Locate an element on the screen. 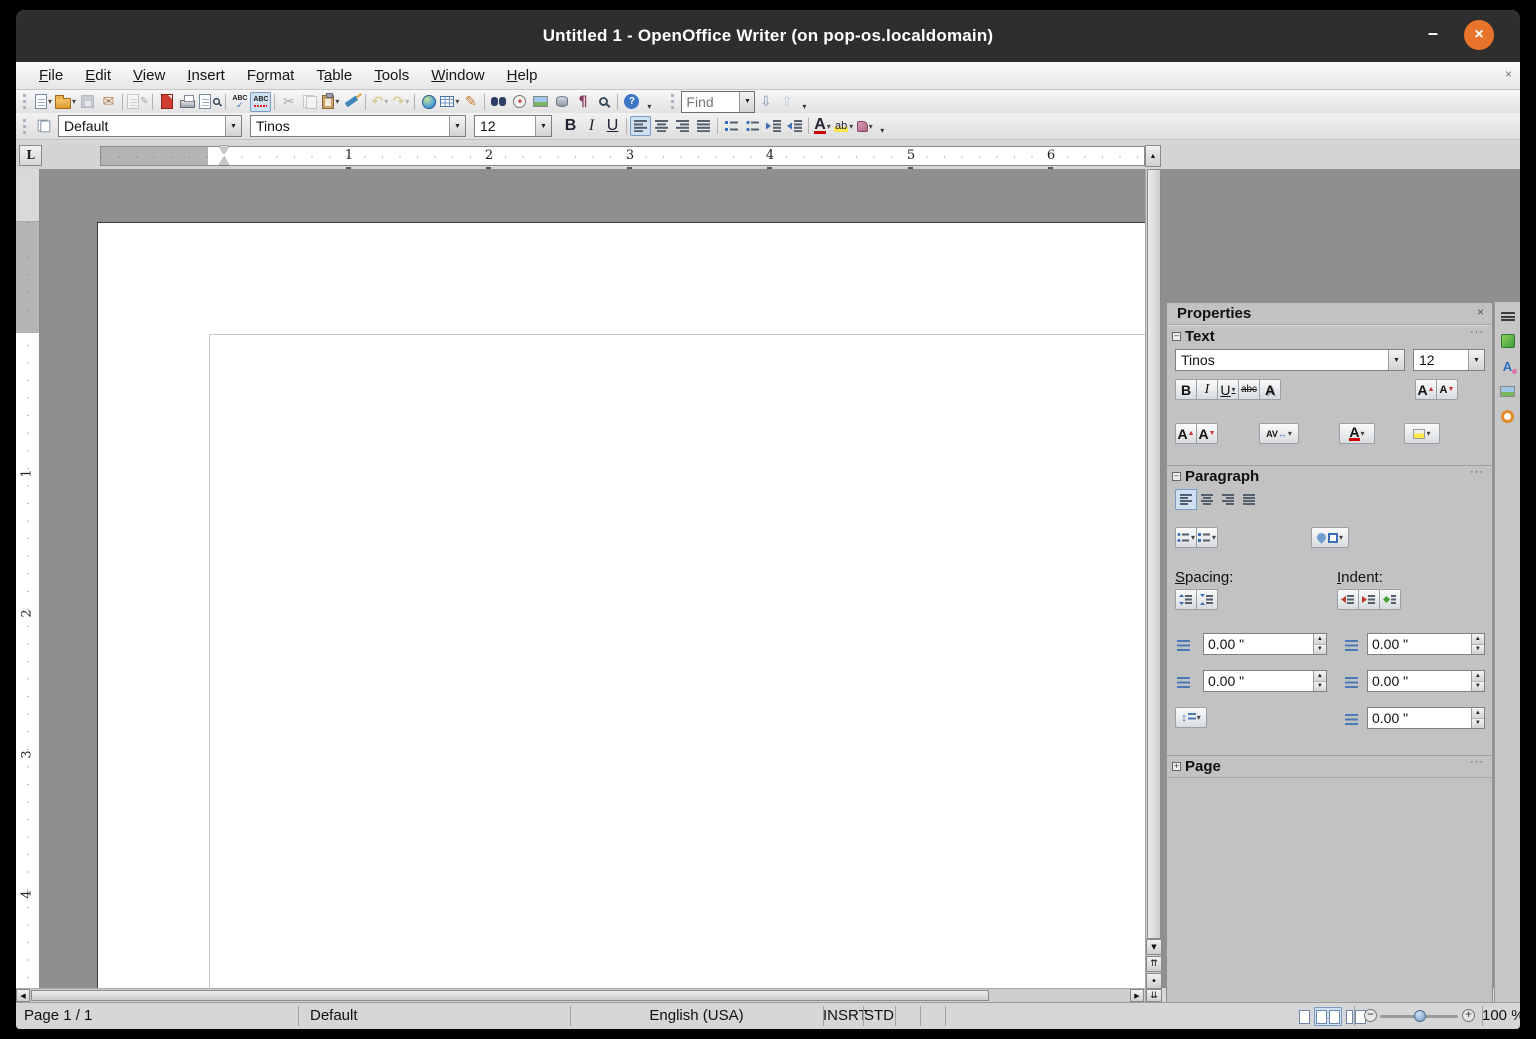  after-indent-input is located at coordinates (1419, 681).